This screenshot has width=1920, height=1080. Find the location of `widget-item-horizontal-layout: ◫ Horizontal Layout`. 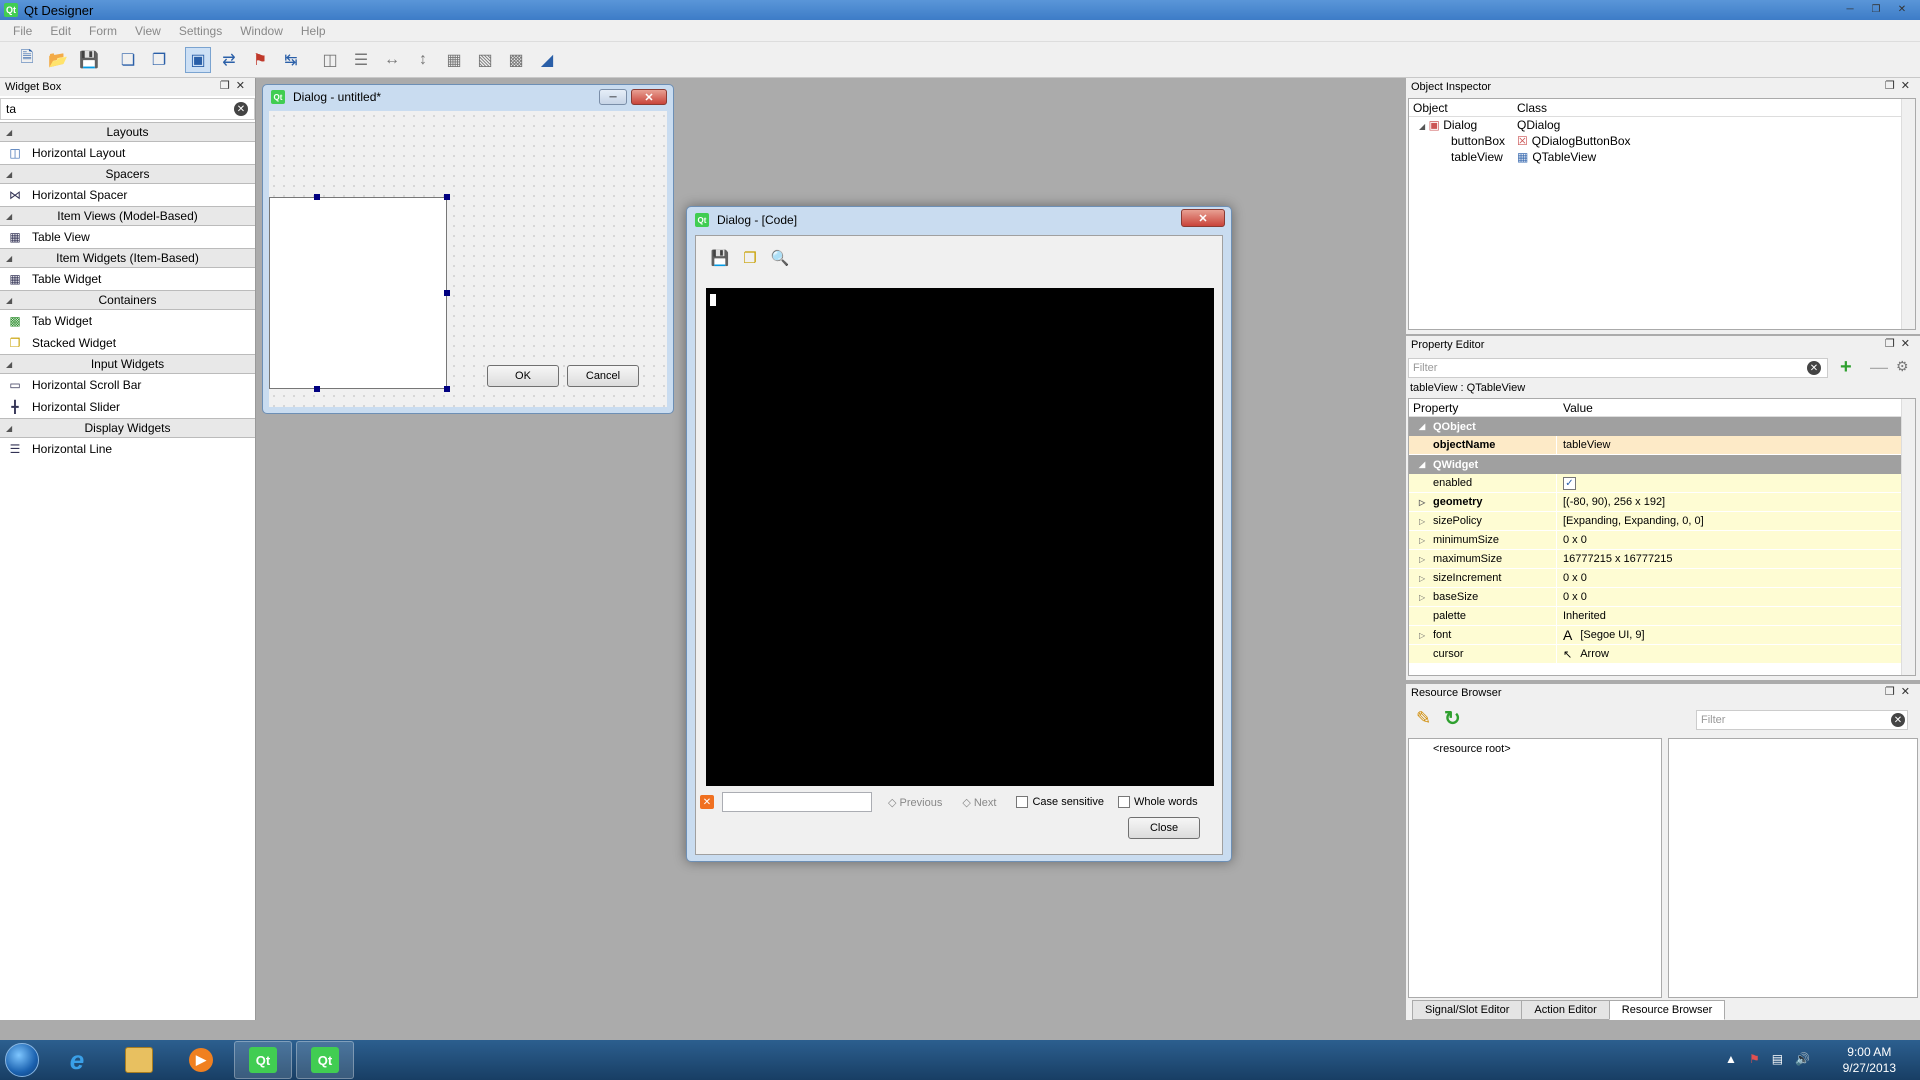

widget-item-horizontal-layout: ◫ Horizontal Layout is located at coordinates (127, 153).